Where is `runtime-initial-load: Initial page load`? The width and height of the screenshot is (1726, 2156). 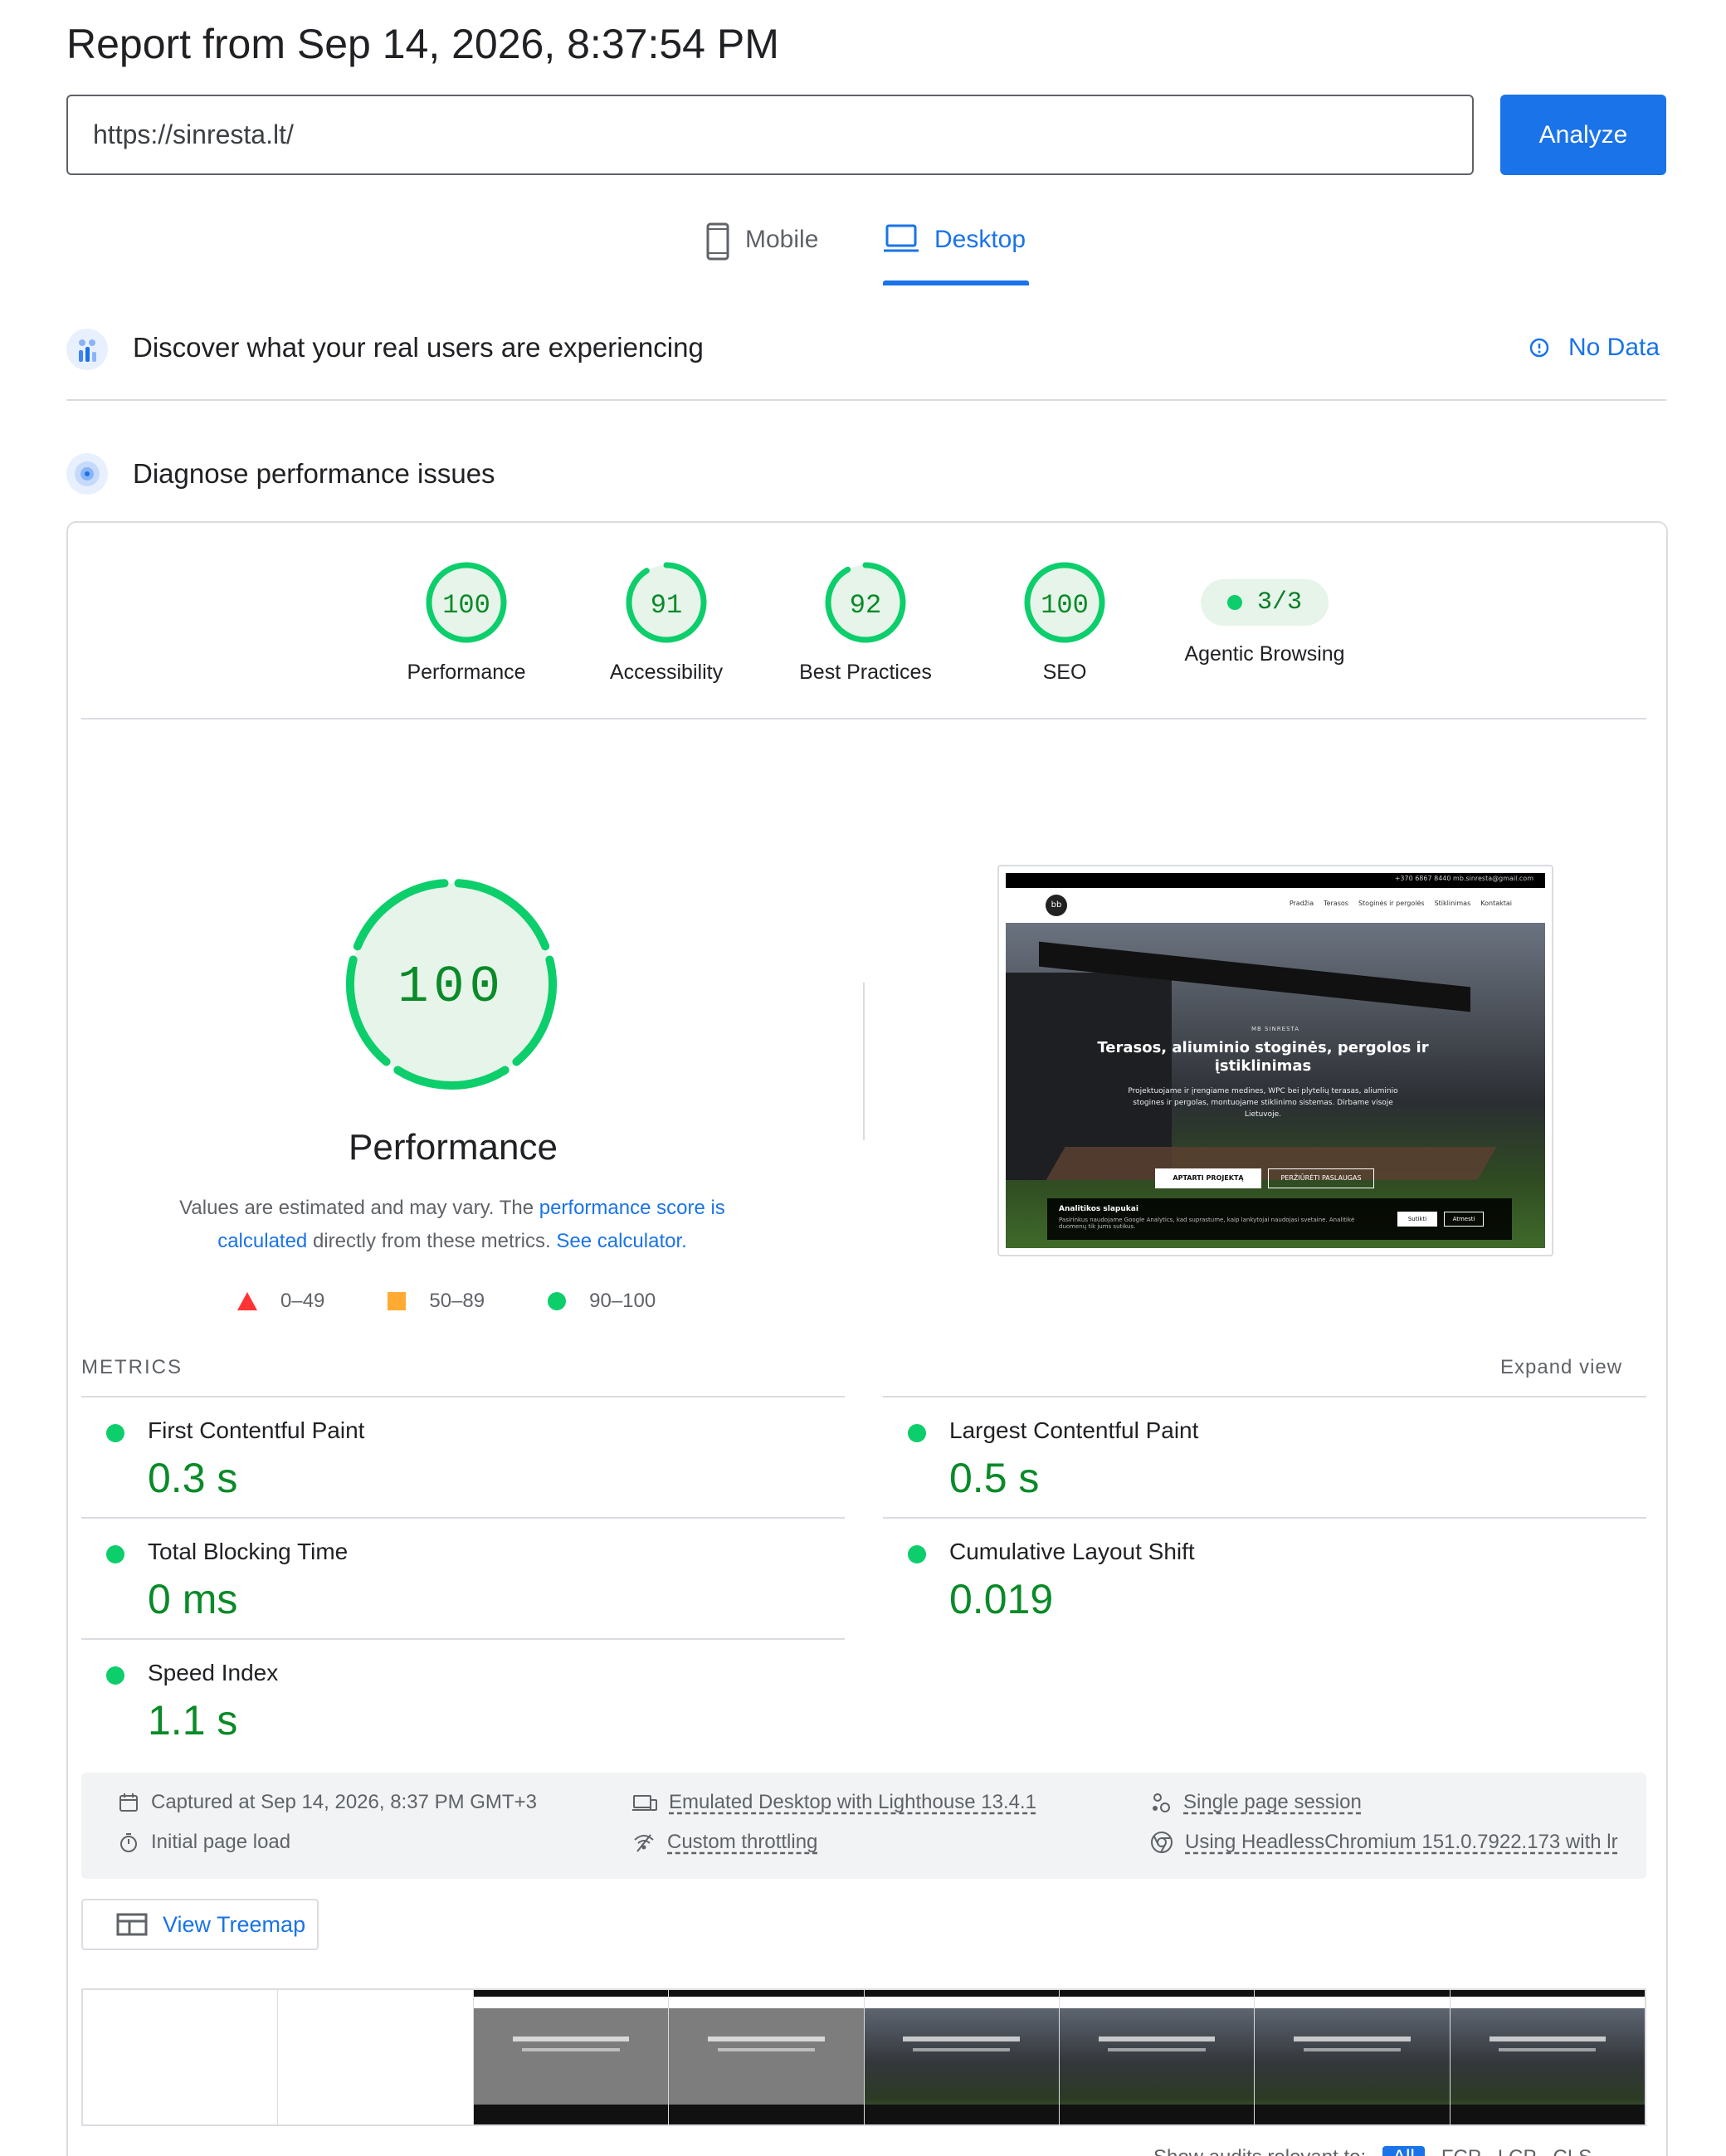 runtime-initial-load: Initial page load is located at coordinates (204, 1843).